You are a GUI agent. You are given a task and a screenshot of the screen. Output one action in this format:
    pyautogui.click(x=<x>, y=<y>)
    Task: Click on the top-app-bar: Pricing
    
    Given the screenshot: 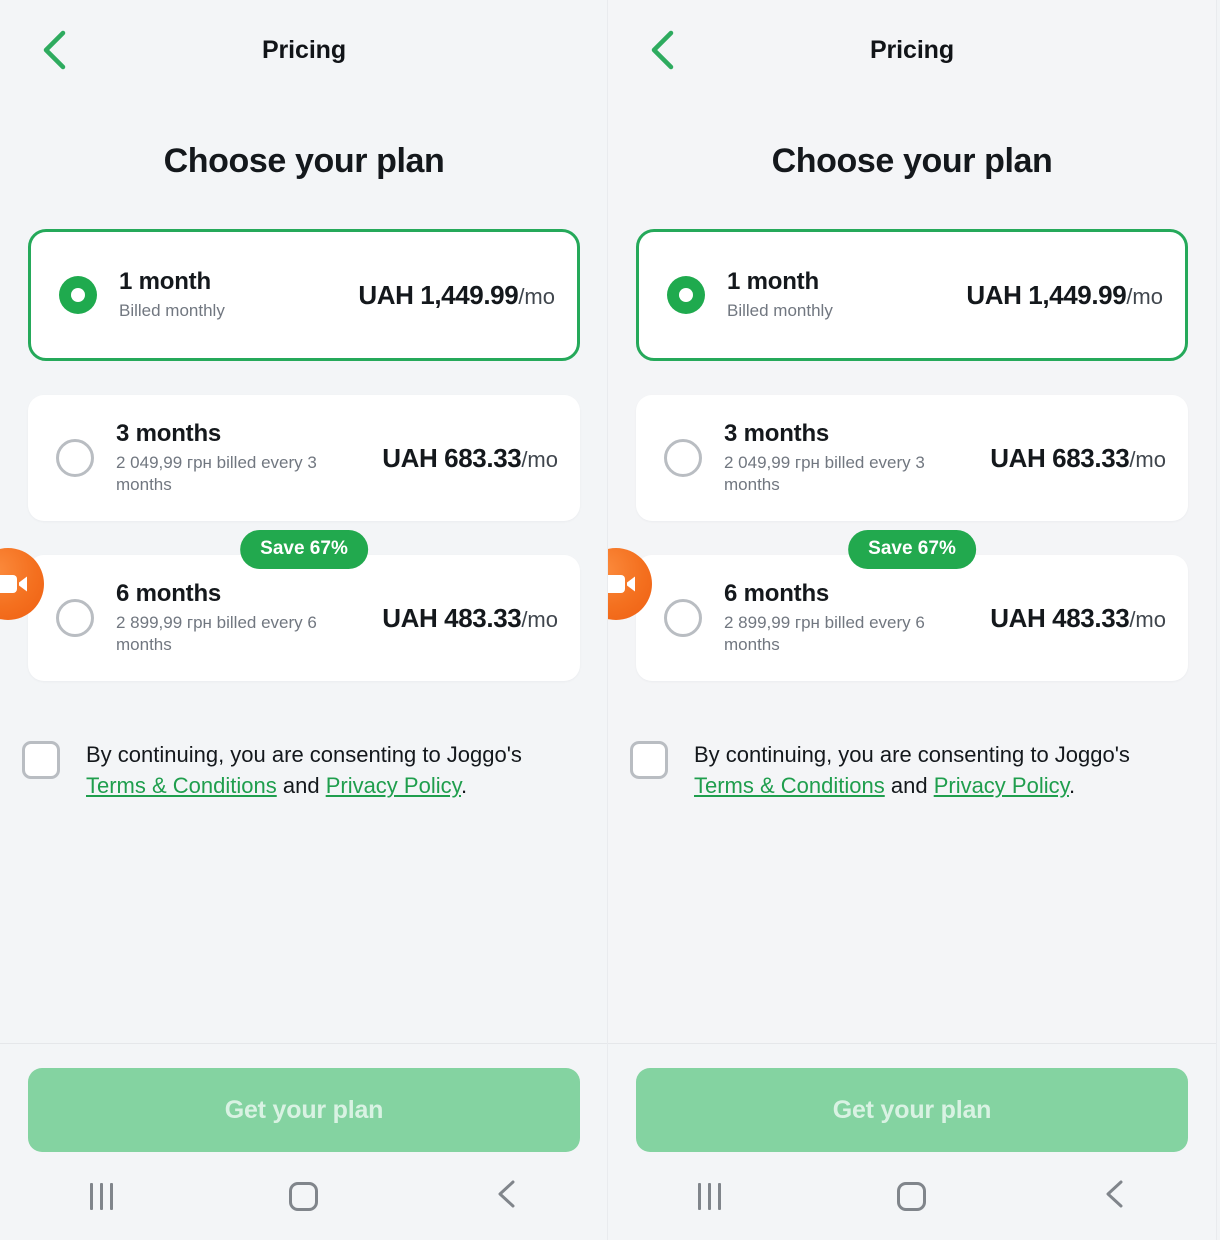 What is the action you would take?
    pyautogui.click(x=304, y=50)
    